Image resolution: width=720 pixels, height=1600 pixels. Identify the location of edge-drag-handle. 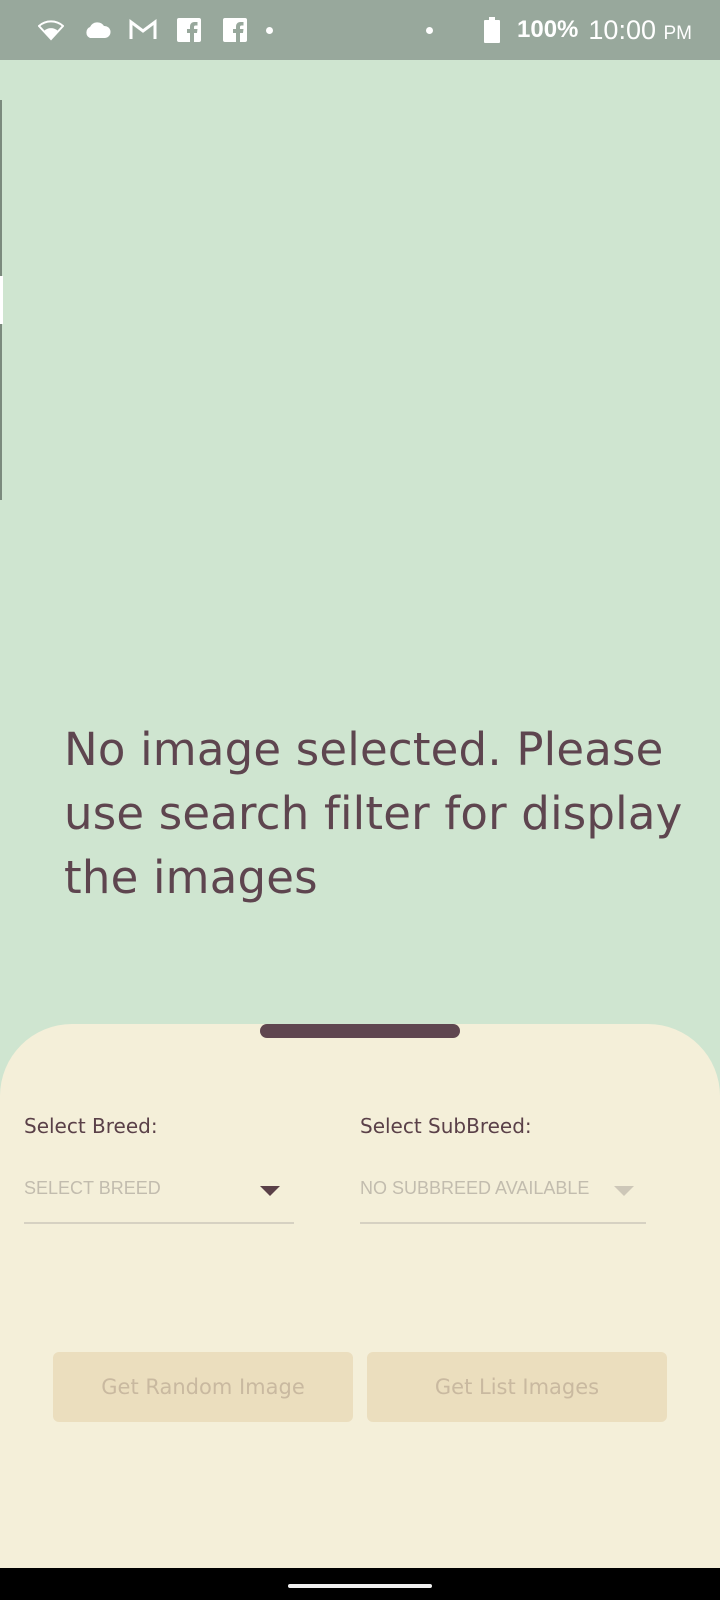
(1, 300).